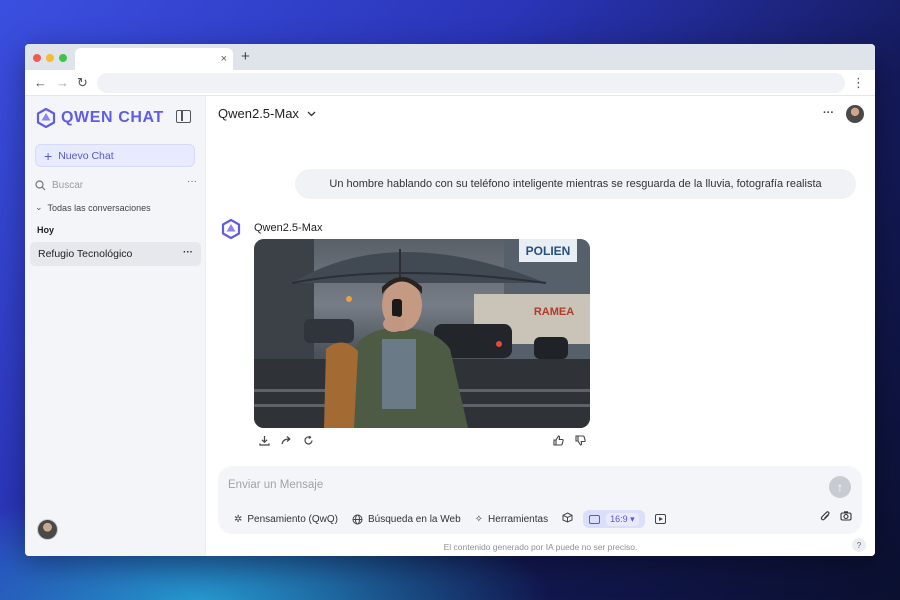 Image resolution: width=900 pixels, height=600 pixels. What do you see at coordinates (40, 83) in the screenshot?
I see `back-icon: ←` at bounding box center [40, 83].